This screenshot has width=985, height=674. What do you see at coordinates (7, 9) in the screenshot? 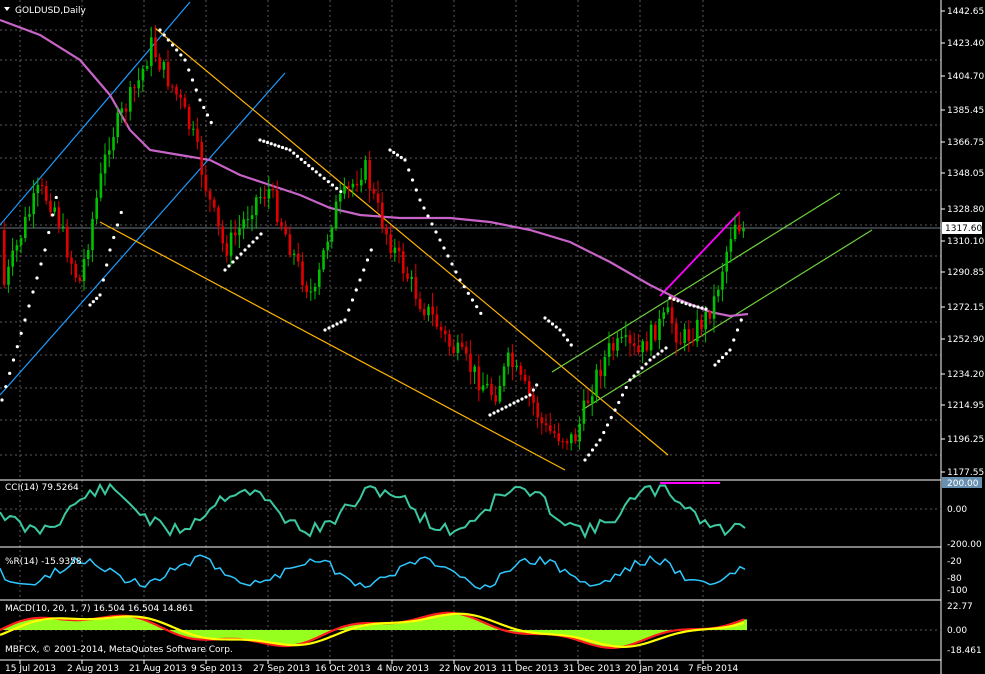
I see `dropdown-triangle-icon` at bounding box center [7, 9].